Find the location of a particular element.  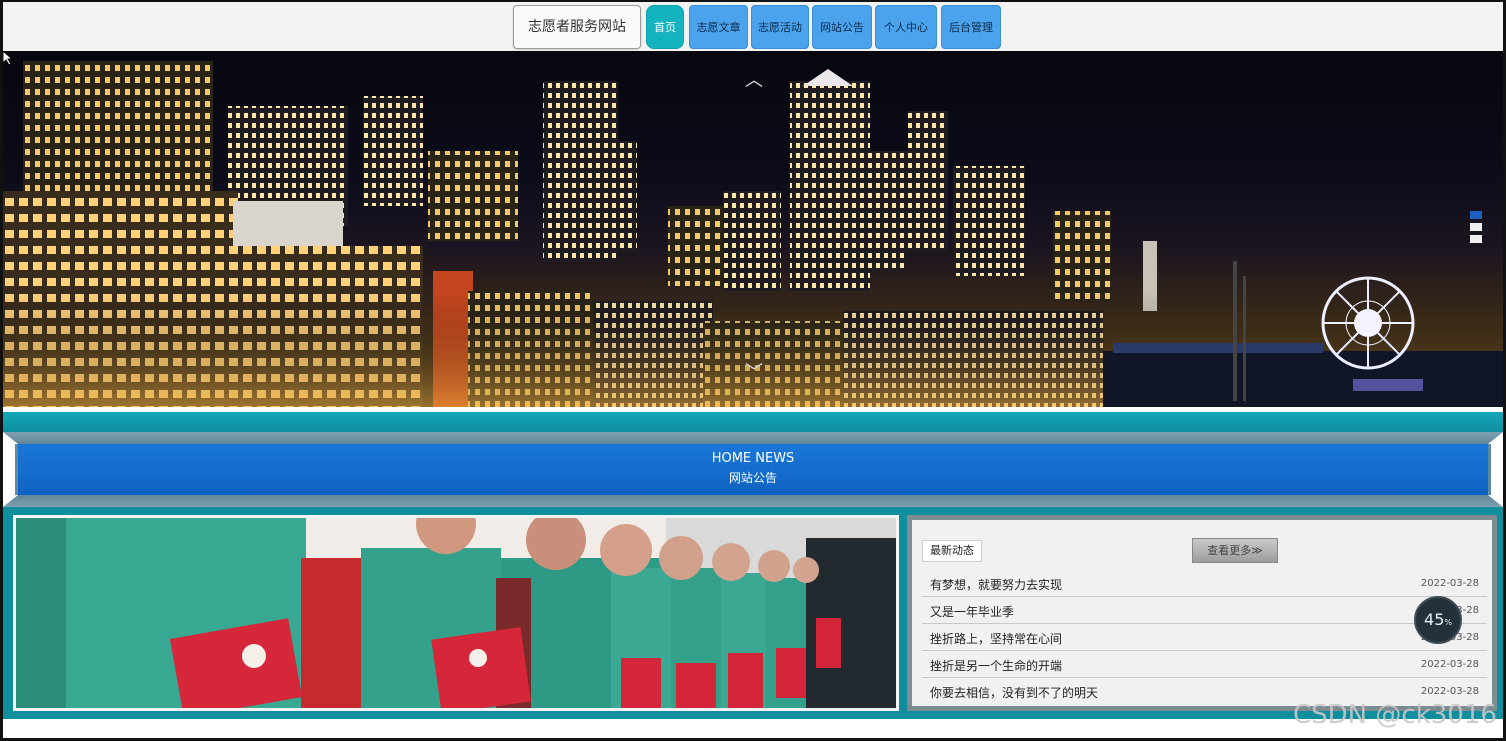

carousel-next-arrow: ﹀ is located at coordinates (754, 373).